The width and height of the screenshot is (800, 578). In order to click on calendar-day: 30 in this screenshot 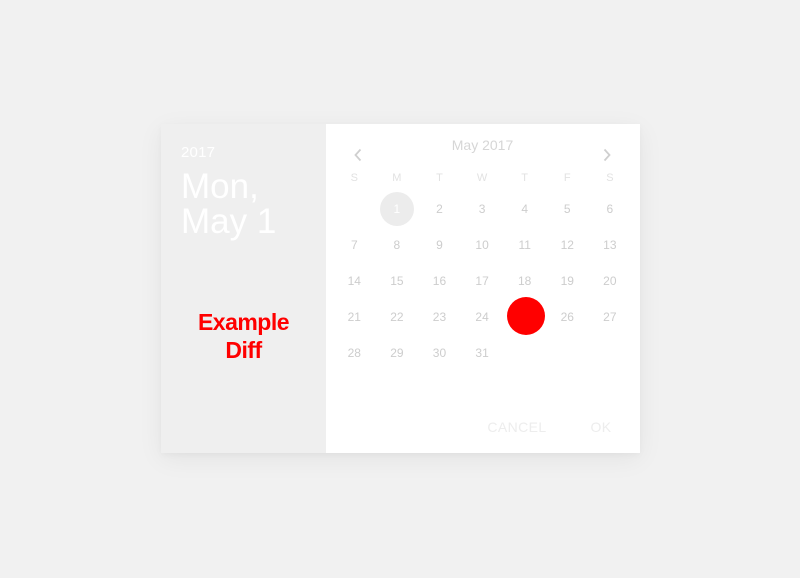, I will do `click(439, 353)`.